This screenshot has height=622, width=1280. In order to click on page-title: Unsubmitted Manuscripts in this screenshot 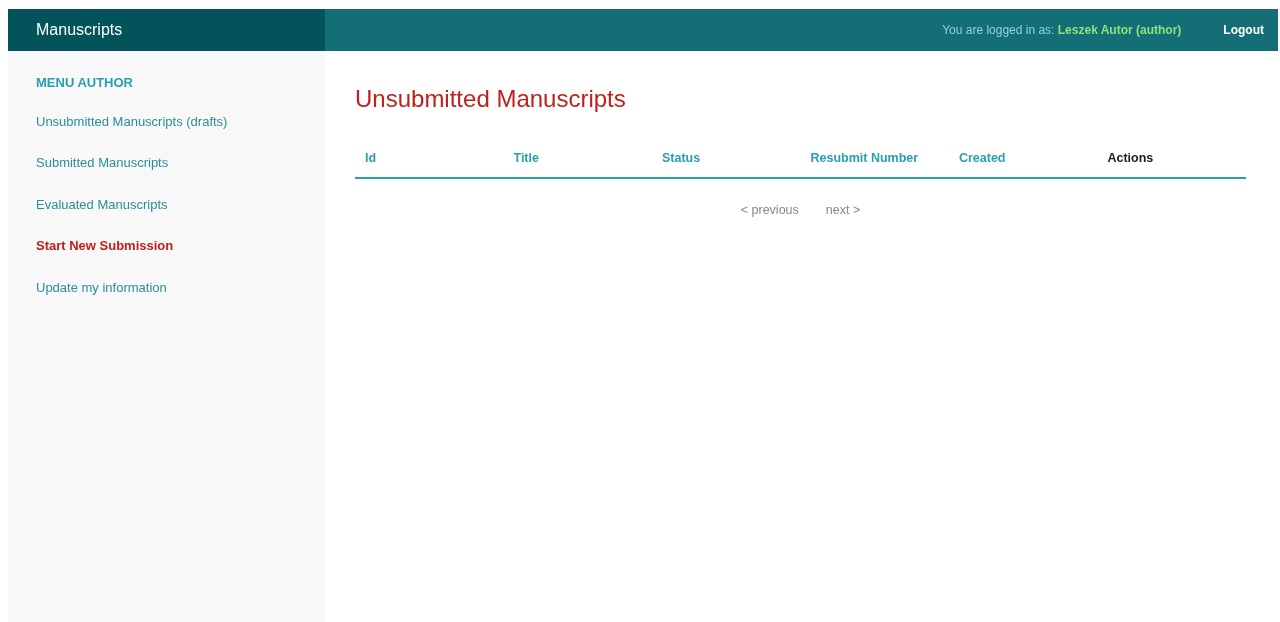, I will do `click(491, 99)`.